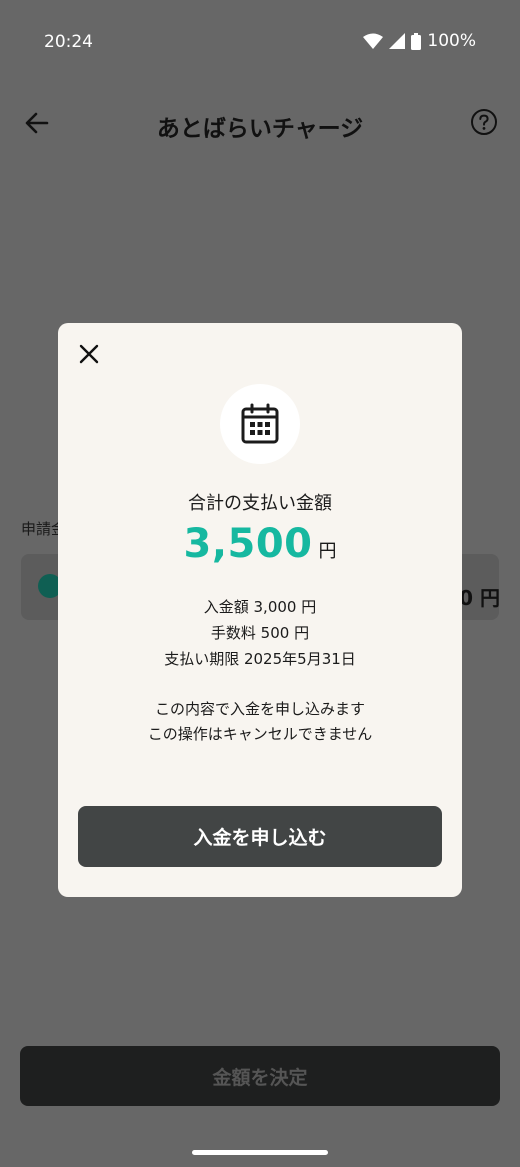 This screenshot has width=520, height=1167. Describe the element at coordinates (397, 41) in the screenshot. I see `signal-icon` at that location.